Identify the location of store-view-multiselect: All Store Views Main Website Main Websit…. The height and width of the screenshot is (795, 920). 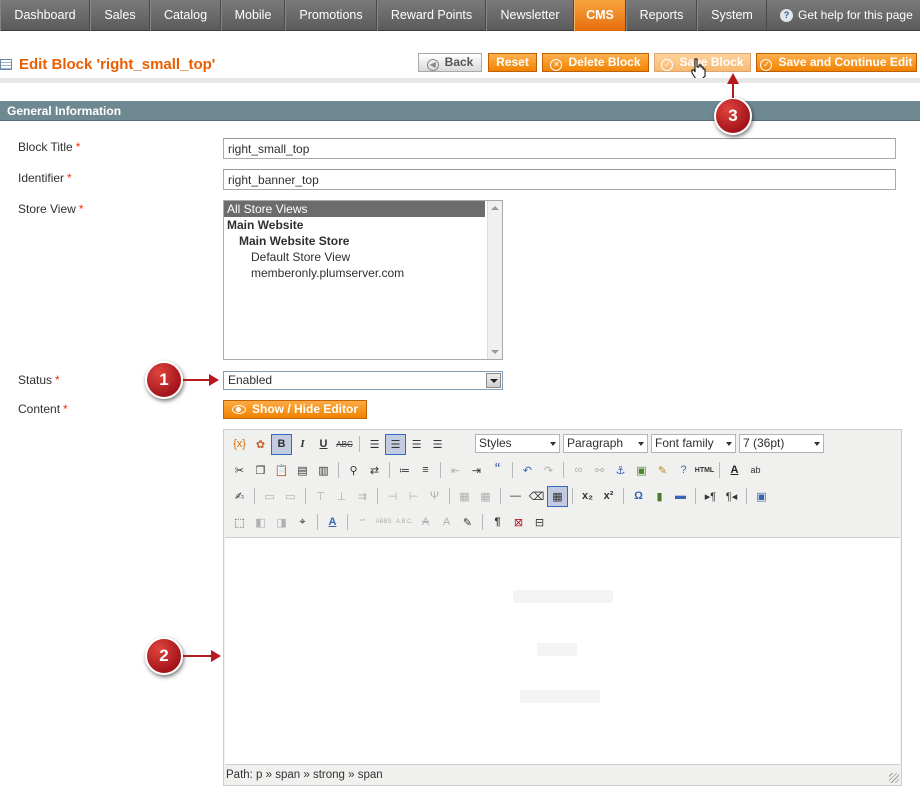
(363, 280).